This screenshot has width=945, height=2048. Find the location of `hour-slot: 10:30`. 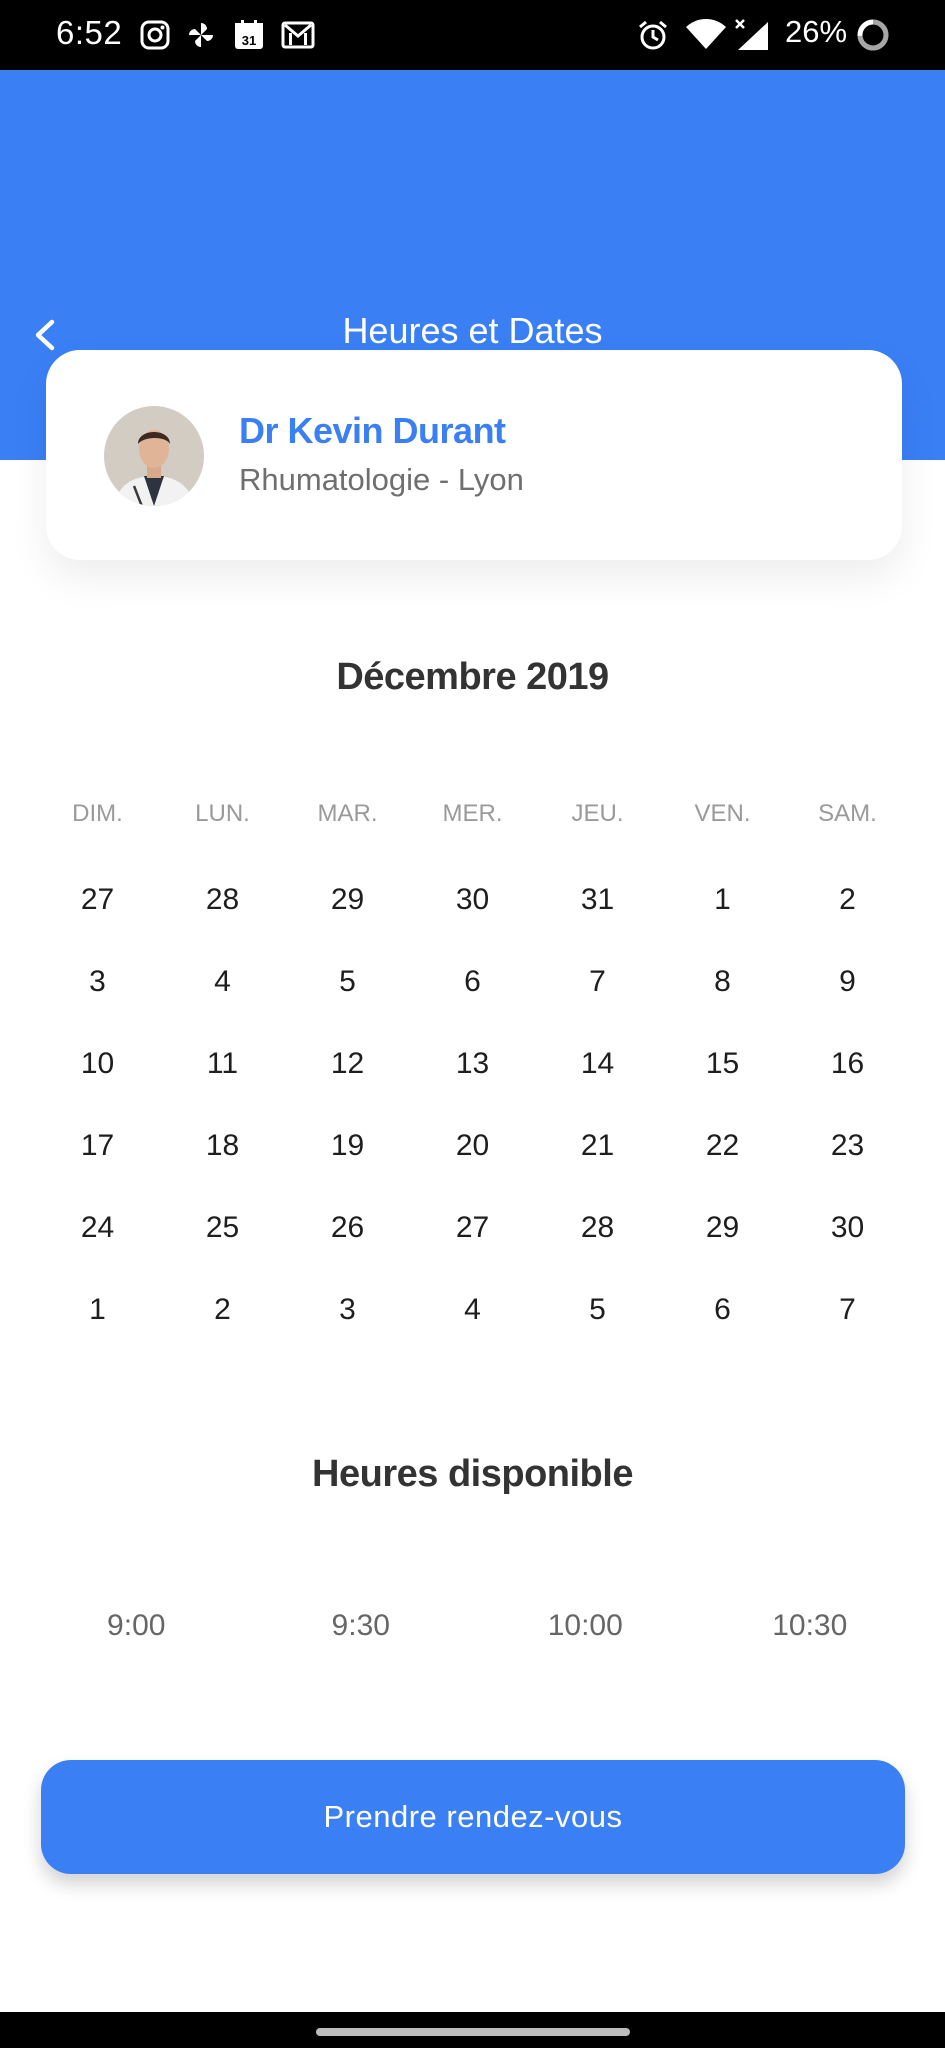

hour-slot: 10:30 is located at coordinates (810, 1626).